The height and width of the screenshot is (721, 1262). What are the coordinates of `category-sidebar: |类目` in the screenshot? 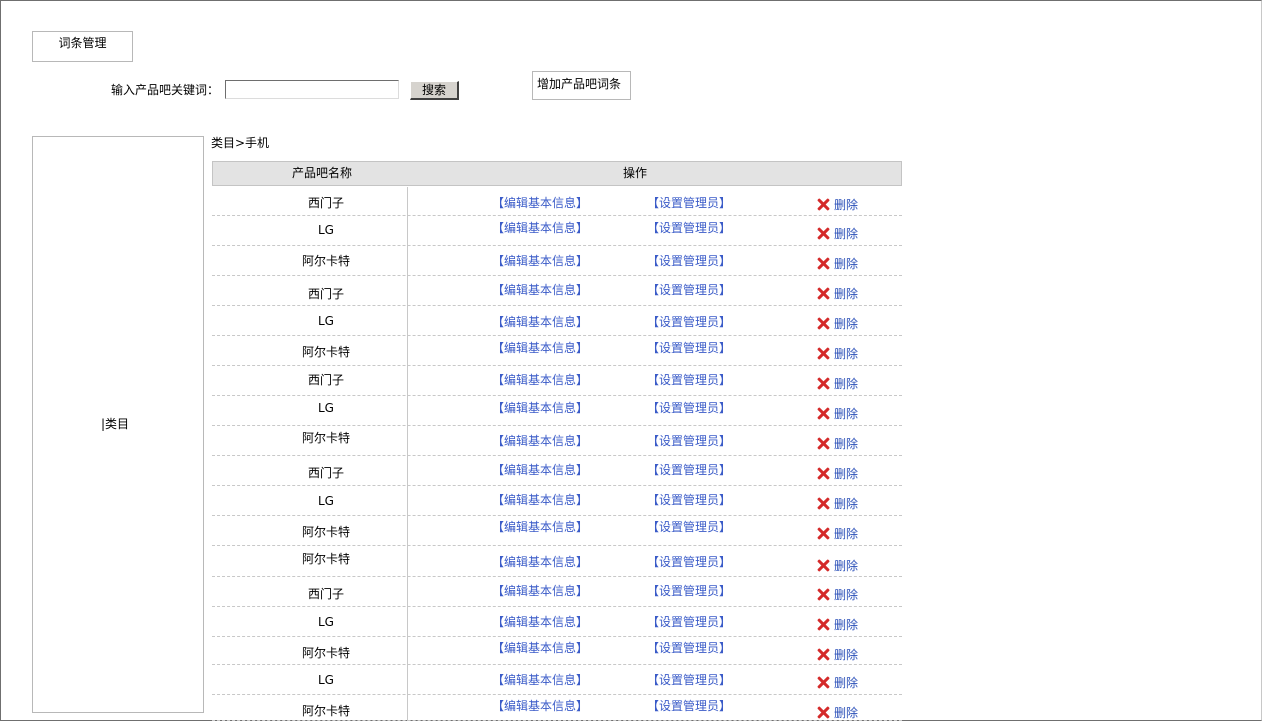 It's located at (118, 424).